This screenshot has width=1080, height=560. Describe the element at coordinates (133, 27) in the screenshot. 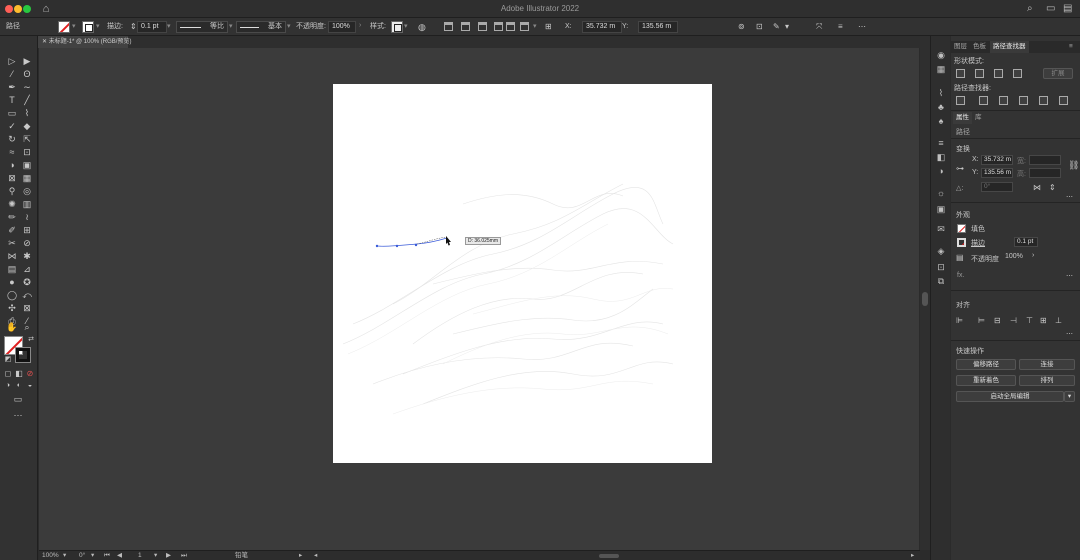

I see `stroke-stepper-icon: ⇕` at that location.